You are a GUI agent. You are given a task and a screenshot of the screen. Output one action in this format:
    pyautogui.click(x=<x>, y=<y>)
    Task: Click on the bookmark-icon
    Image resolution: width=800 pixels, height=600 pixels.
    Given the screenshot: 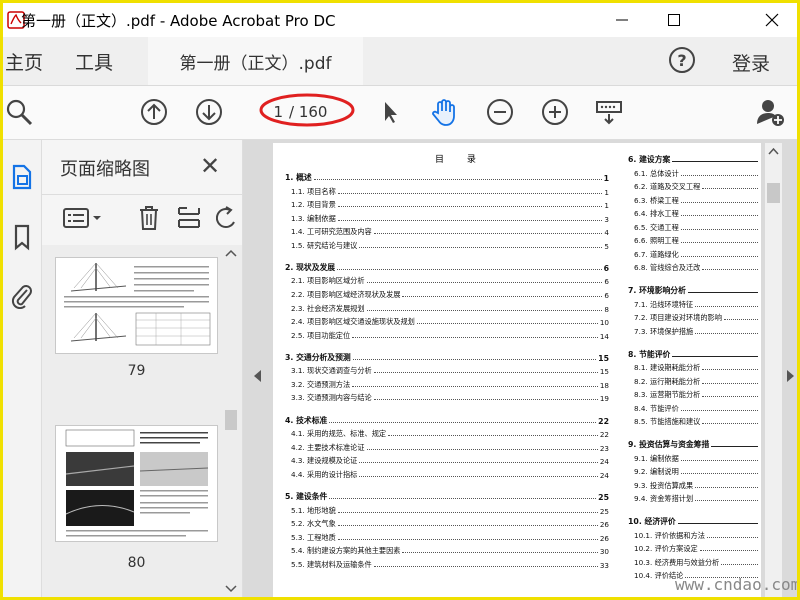 What is the action you would take?
    pyautogui.click(x=22, y=237)
    